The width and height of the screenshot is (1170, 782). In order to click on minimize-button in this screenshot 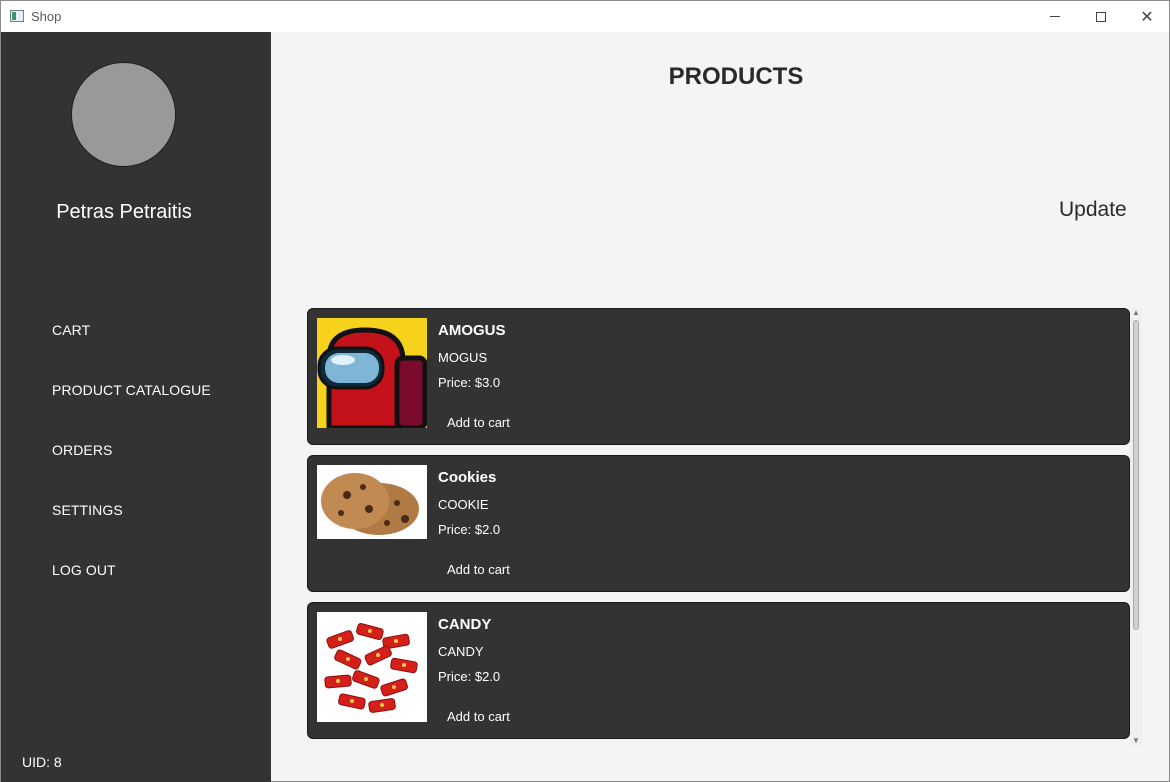, I will do `click(1055, 16)`.